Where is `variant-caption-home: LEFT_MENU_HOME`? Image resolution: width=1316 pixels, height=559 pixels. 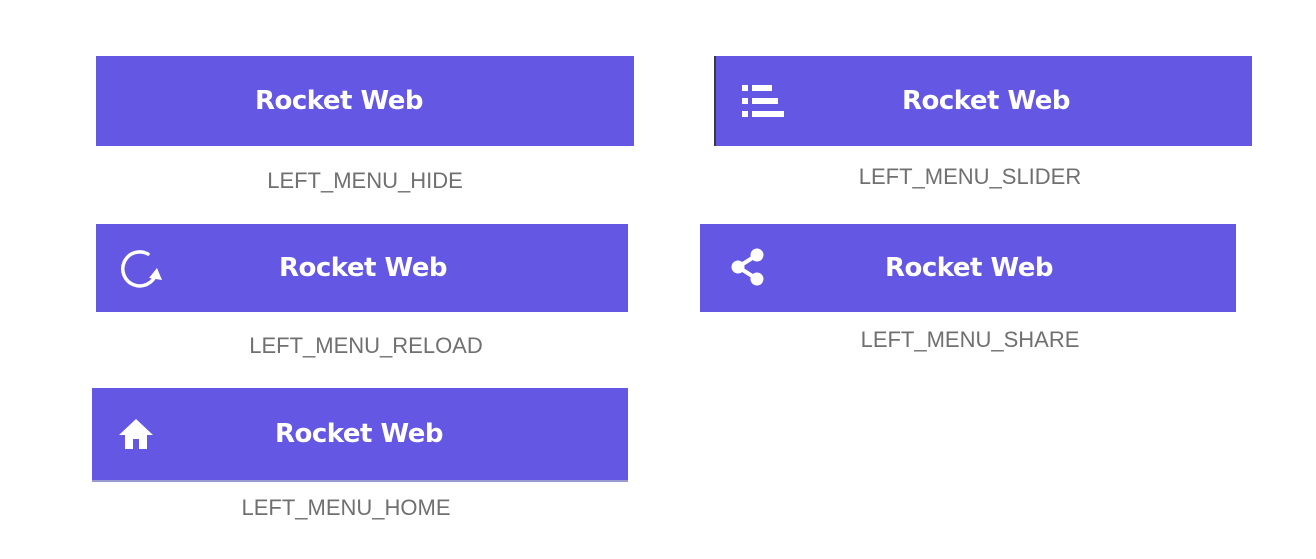 variant-caption-home: LEFT_MENU_HOME is located at coordinates (346, 507).